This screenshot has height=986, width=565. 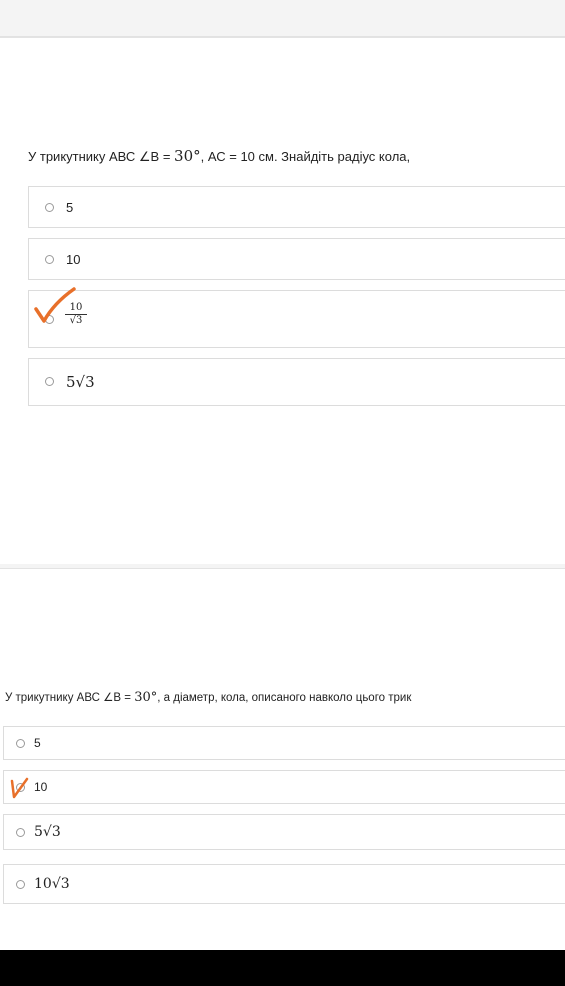 I want to click on question-1-angle: 30°, so click(x=187, y=156).